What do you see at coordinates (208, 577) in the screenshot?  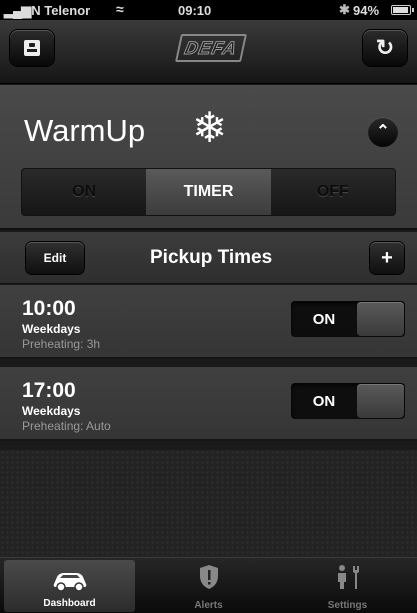 I see `alert-icon` at bounding box center [208, 577].